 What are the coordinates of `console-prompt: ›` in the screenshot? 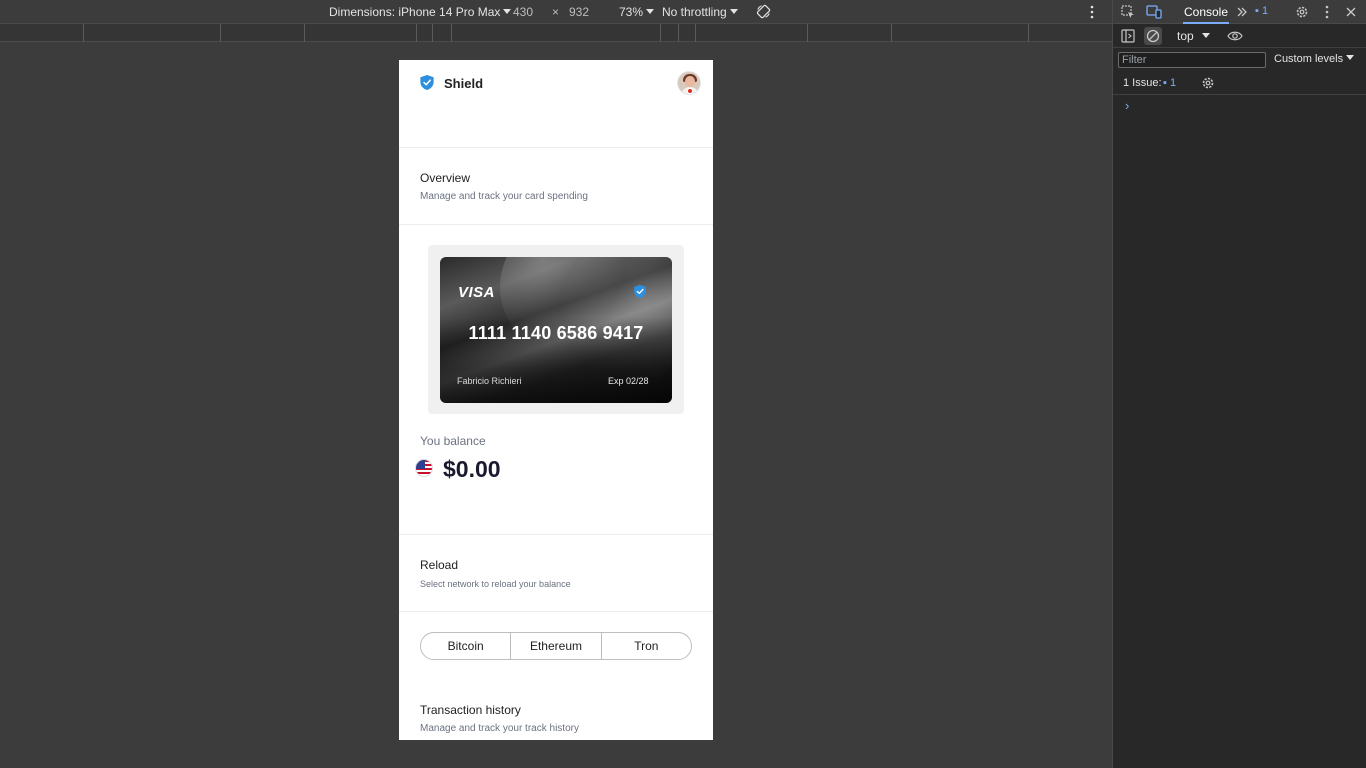 It's located at (1127, 105).